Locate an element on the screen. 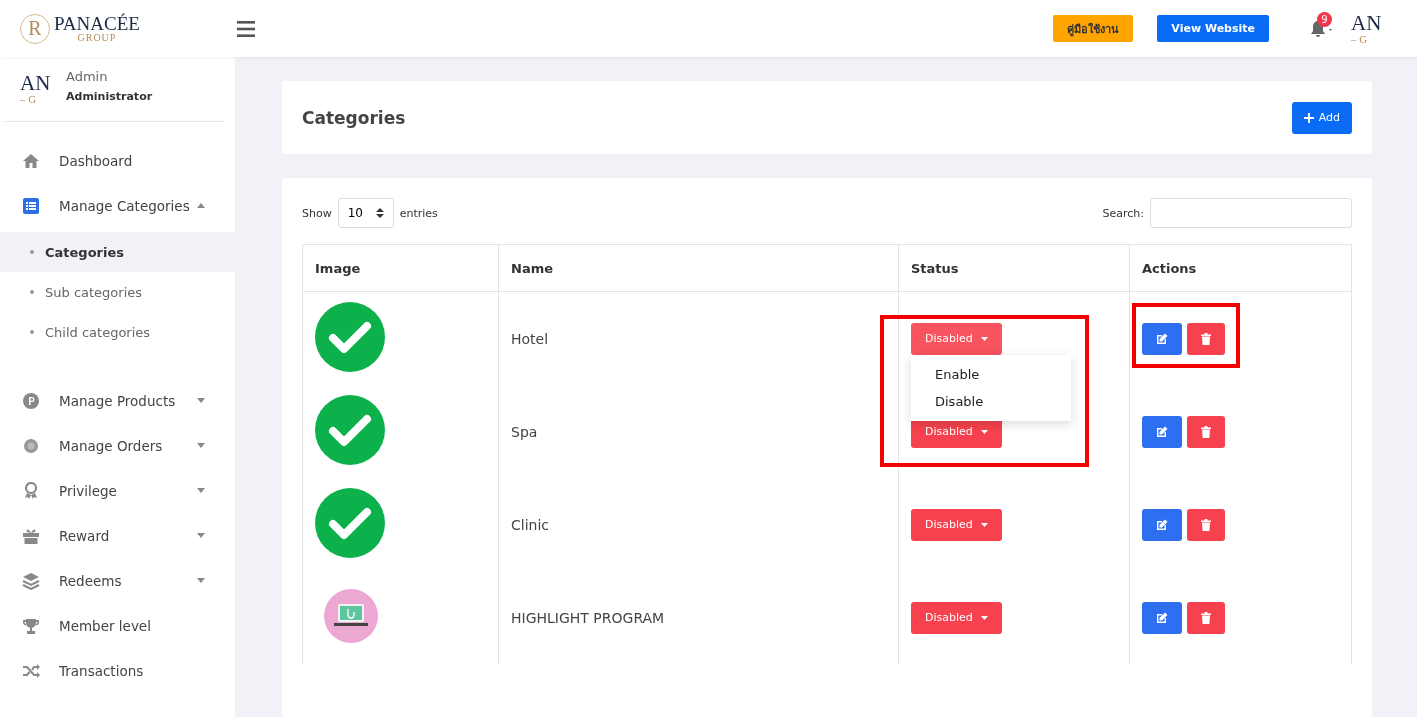 This screenshot has height=717, width=1417. view-website-button: View Website is located at coordinates (1213, 28).